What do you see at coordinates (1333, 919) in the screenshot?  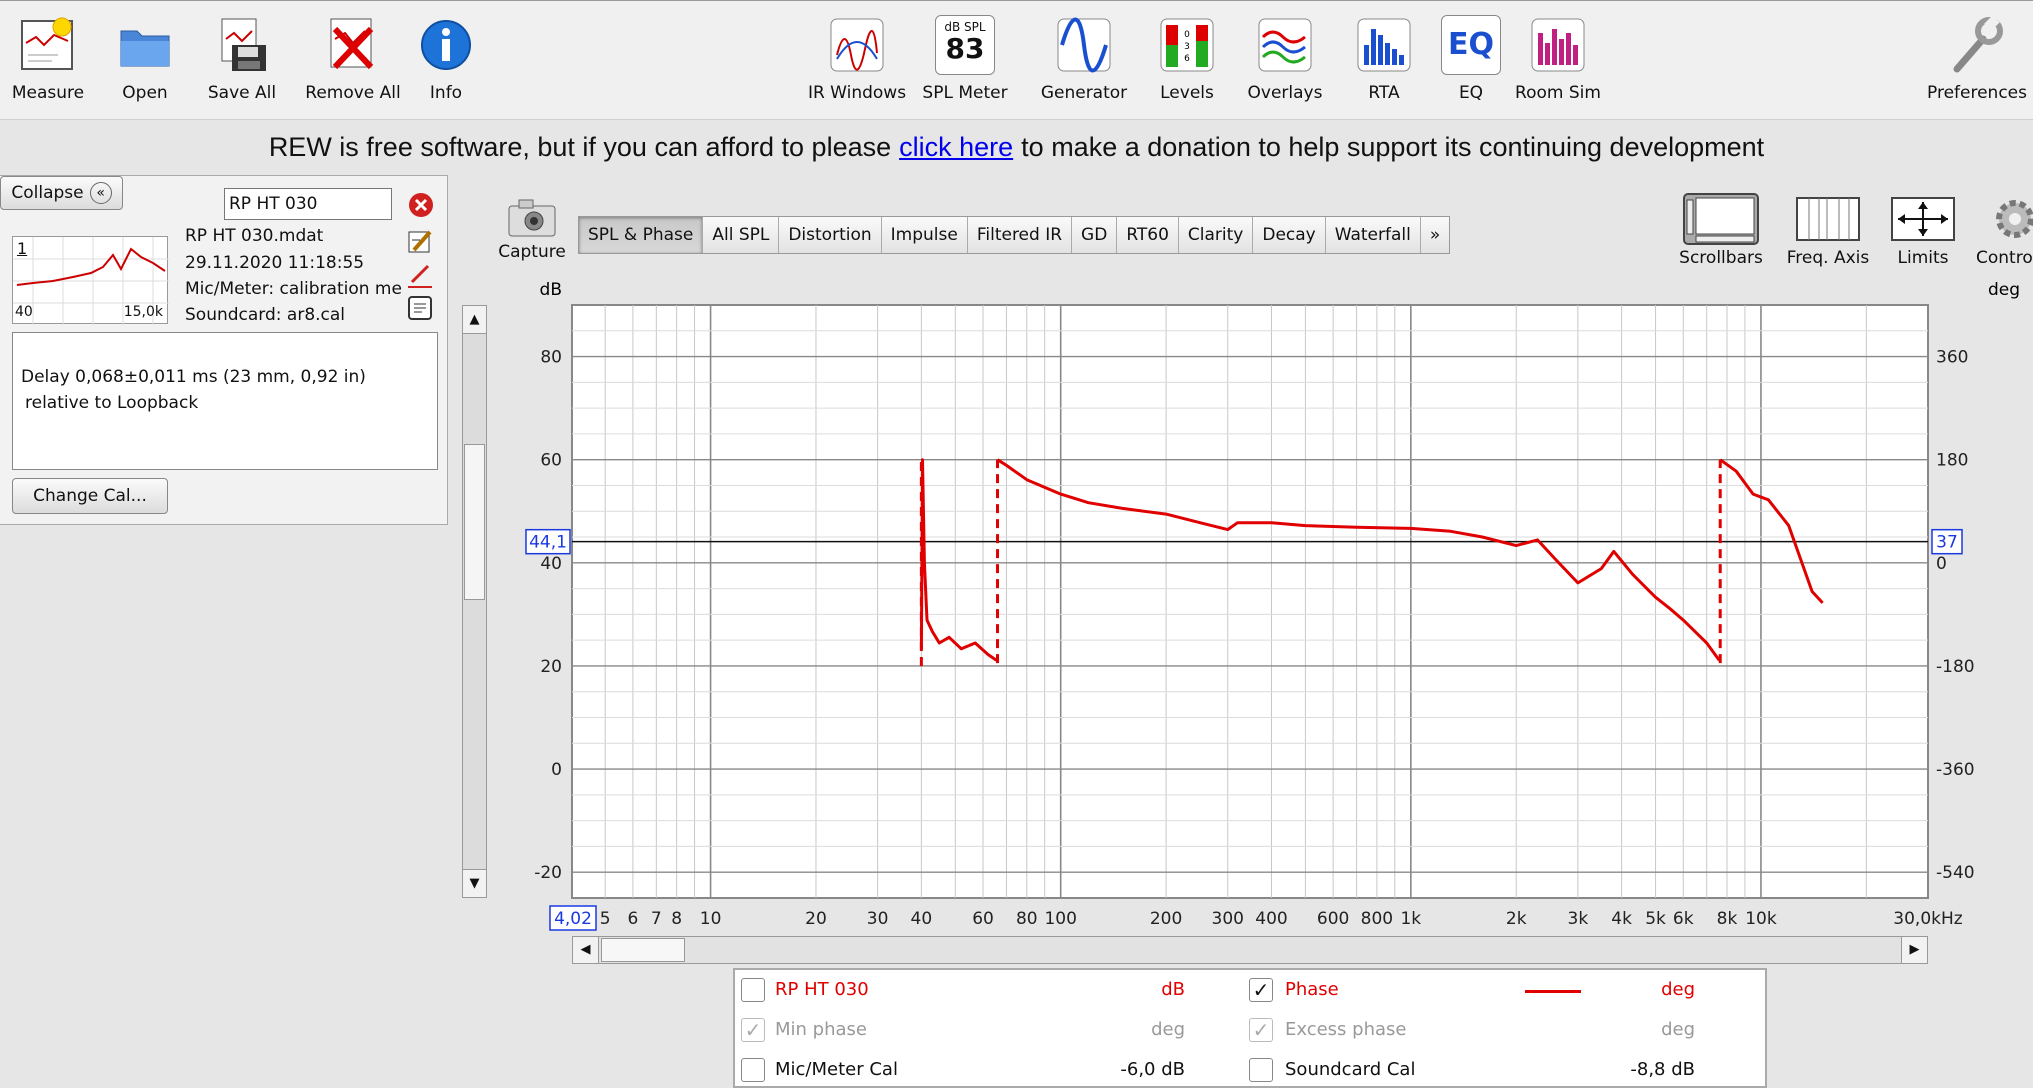 I see `x-tick-label: 600` at bounding box center [1333, 919].